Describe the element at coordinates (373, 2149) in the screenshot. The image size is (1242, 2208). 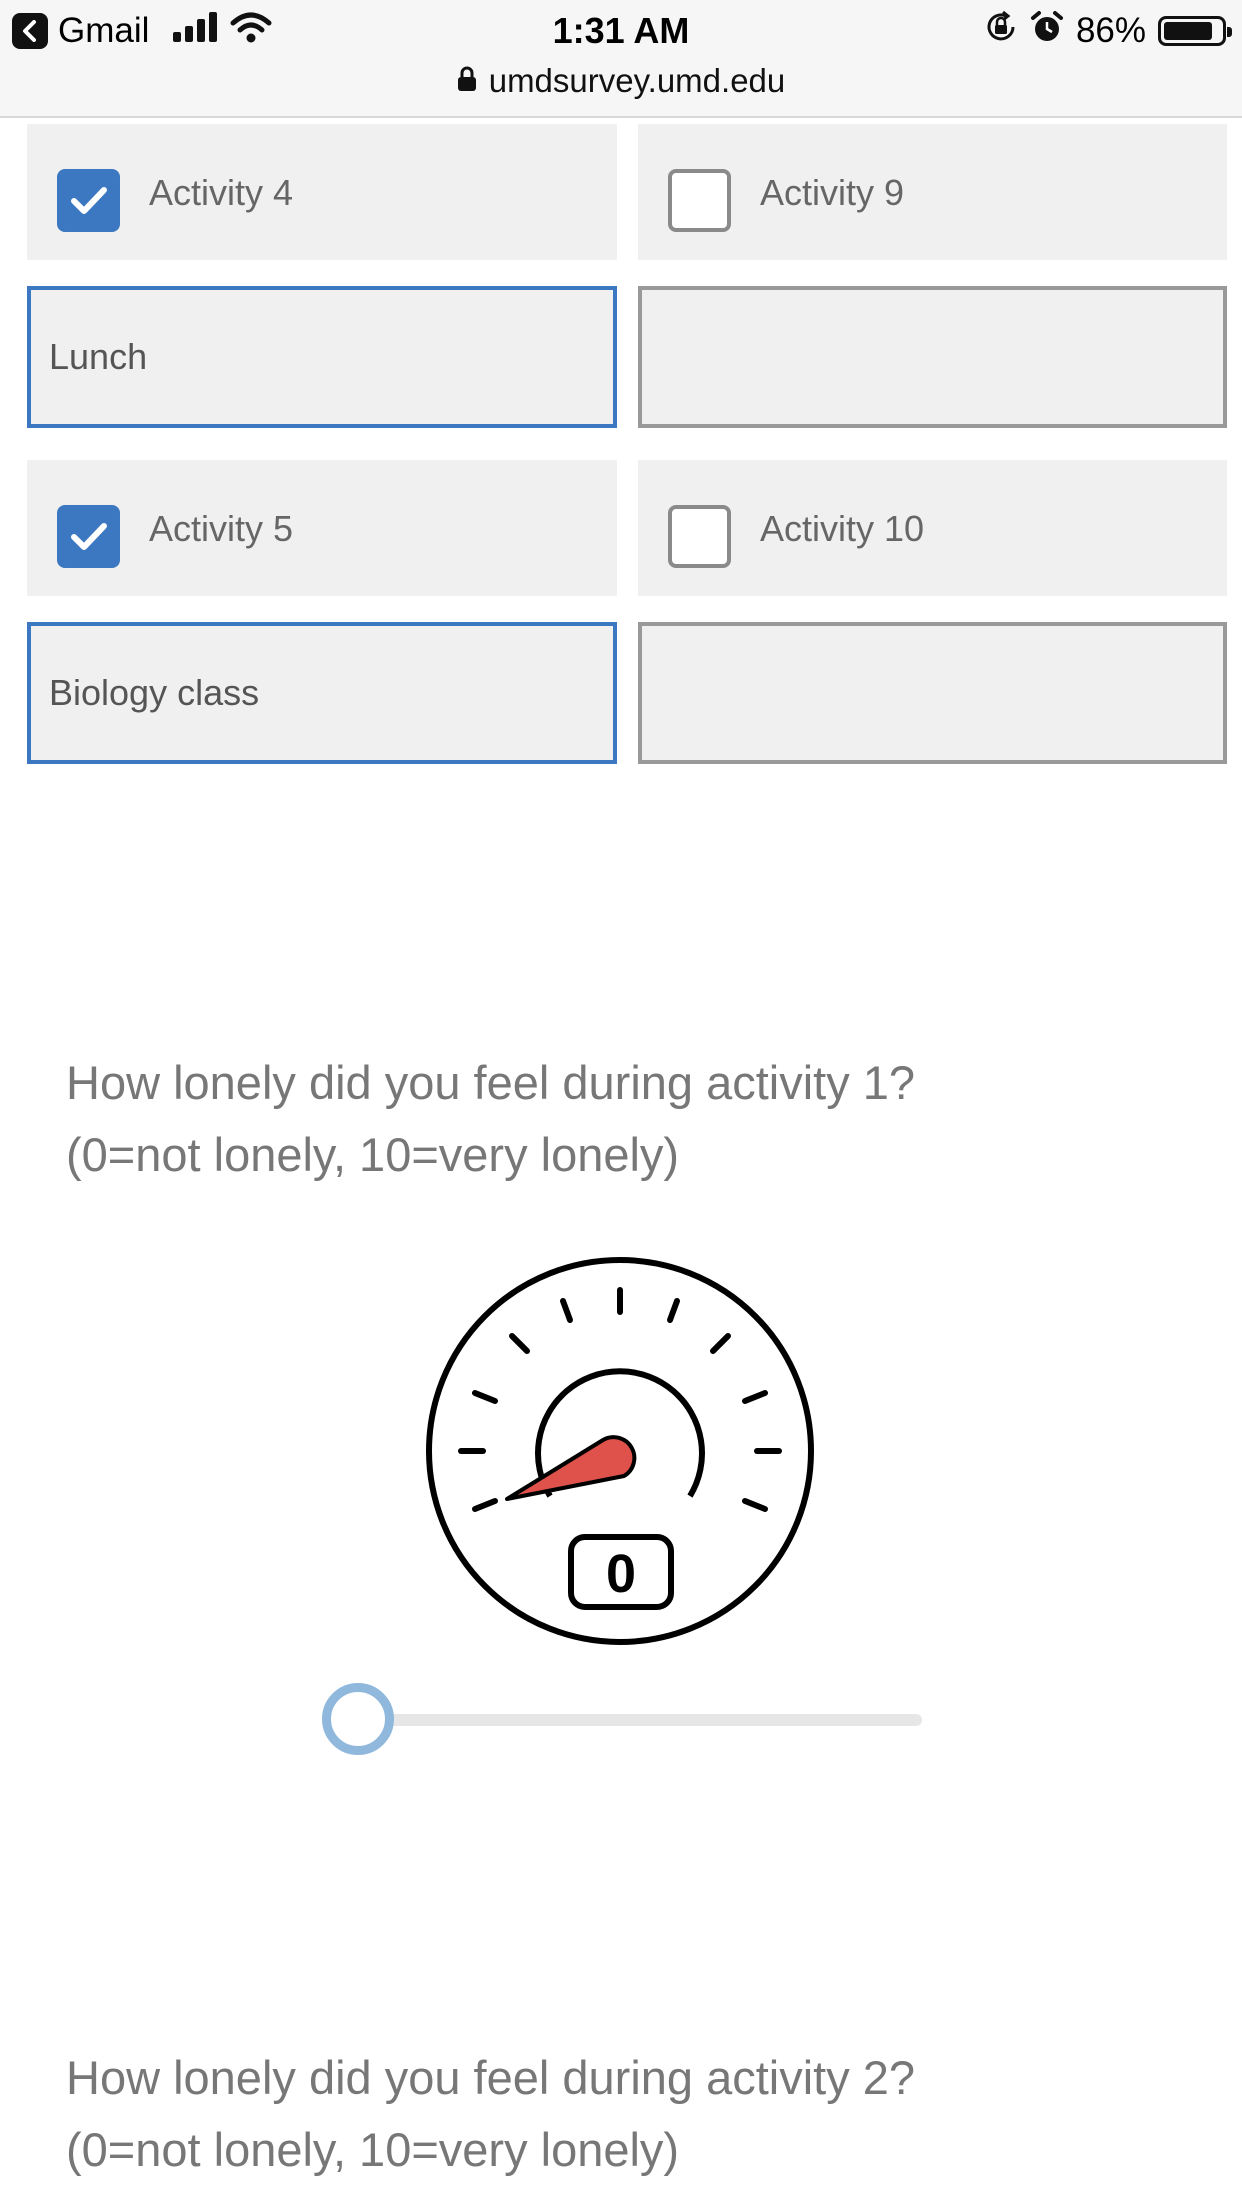
I see `question-2-line-2: (0=not lonely, 10=very lonely)` at that location.